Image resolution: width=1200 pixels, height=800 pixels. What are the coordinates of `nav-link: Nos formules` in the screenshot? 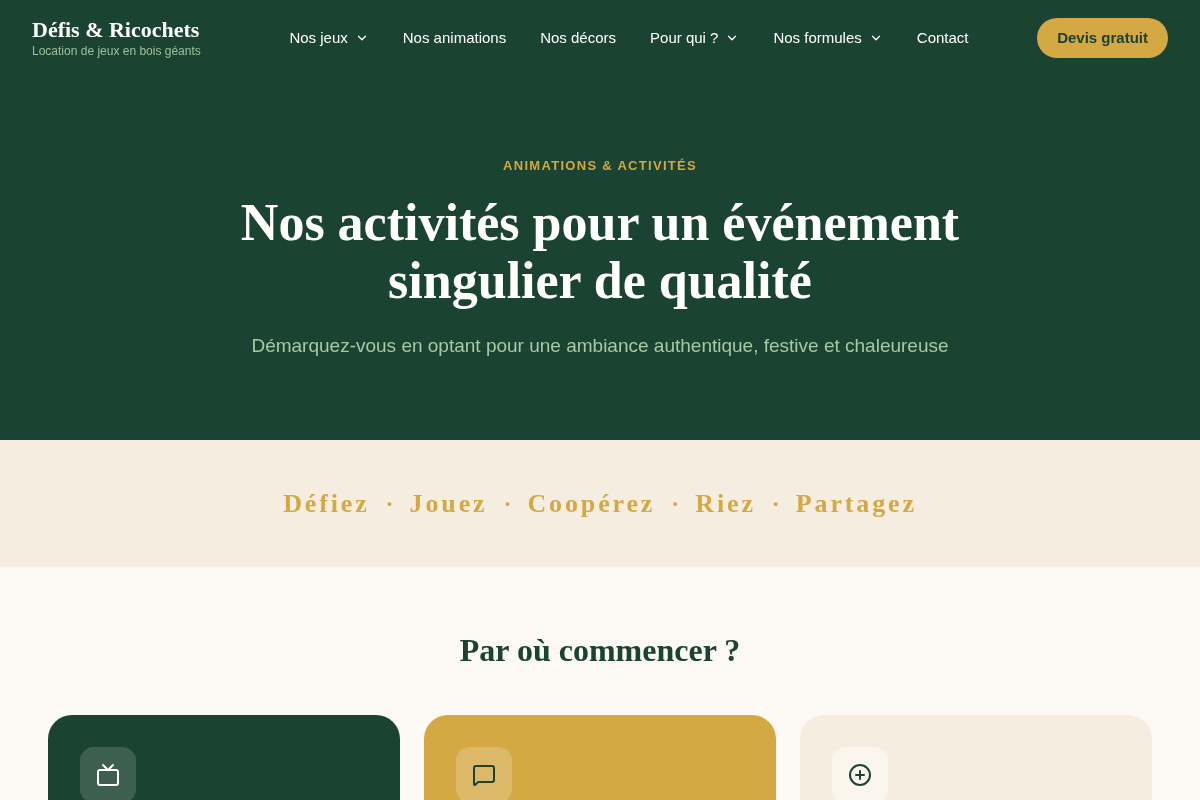 It's located at (828, 38).